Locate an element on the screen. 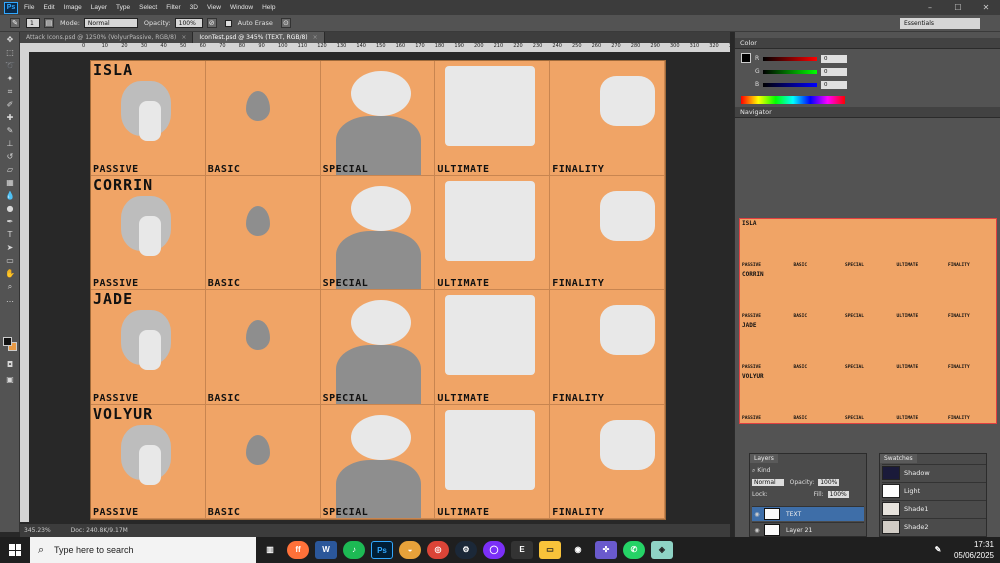 This screenshot has height=563, width=1000. maximize-button: ☐ is located at coordinates (958, 7).